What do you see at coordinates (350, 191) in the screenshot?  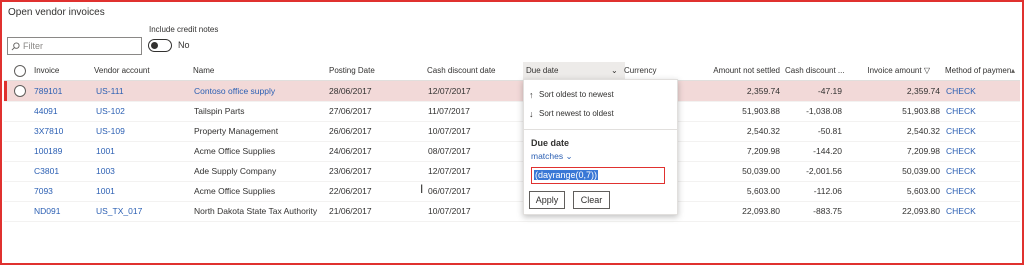 I see `cell-posting-date: 22/06/2017` at bounding box center [350, 191].